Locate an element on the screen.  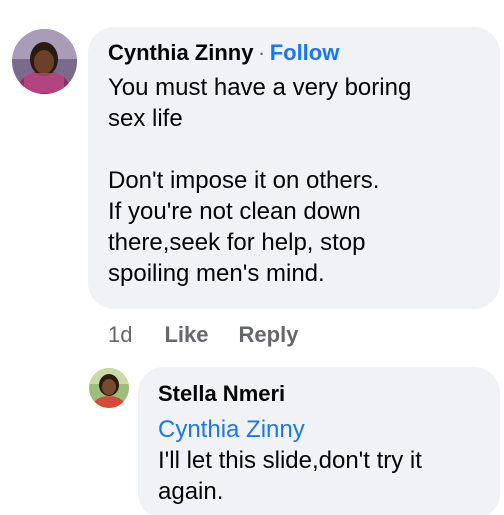
reply-avatar-photo is located at coordinates (109, 388).